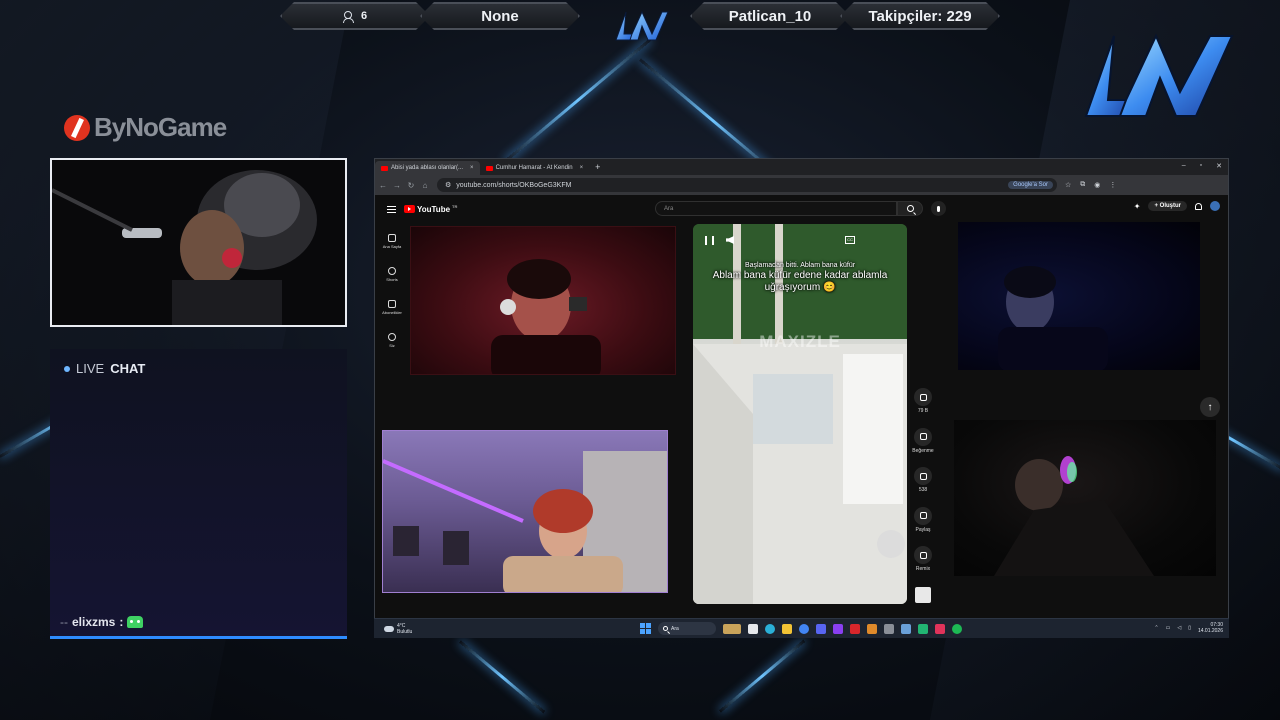  What do you see at coordinates (957, 628) in the screenshot?
I see `spotify-icon` at bounding box center [957, 628].